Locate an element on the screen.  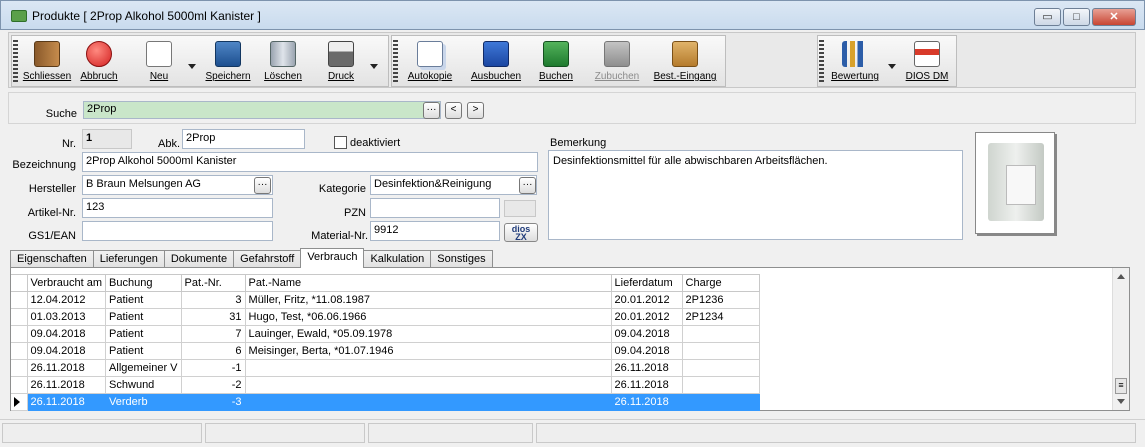
tab-gefahrstoff: Gefahrstoff is located at coordinates (267, 259).